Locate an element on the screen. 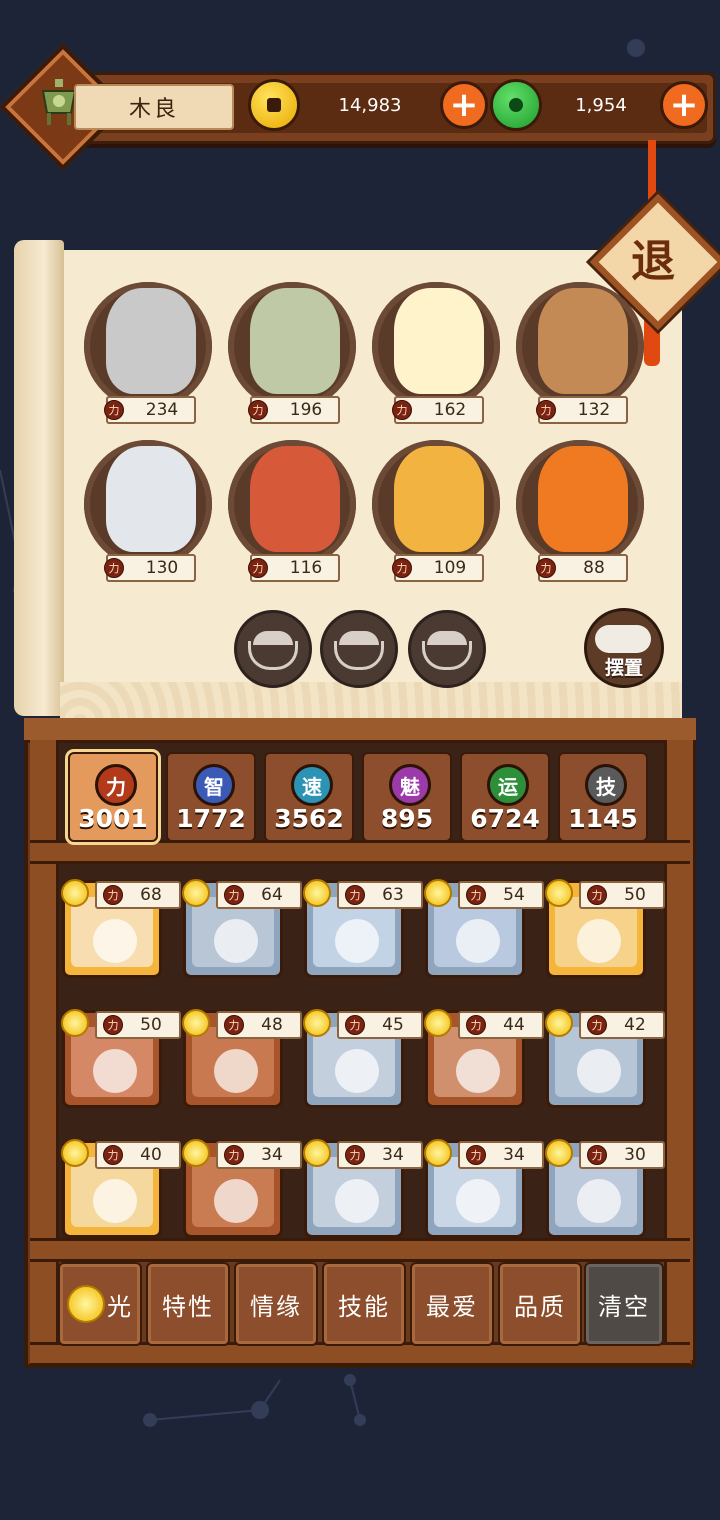 The width and height of the screenshot is (720, 1520). power-value: 48 is located at coordinates (272, 1025).